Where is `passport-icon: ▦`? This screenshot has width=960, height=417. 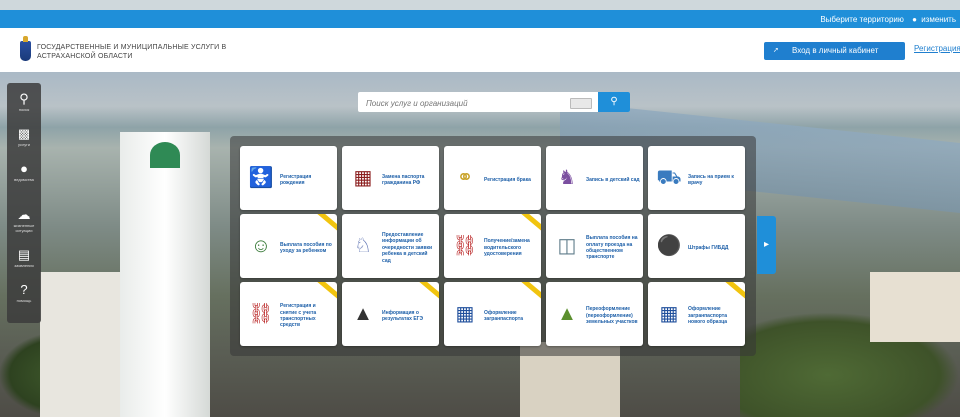 passport-icon: ▦ is located at coordinates (363, 178).